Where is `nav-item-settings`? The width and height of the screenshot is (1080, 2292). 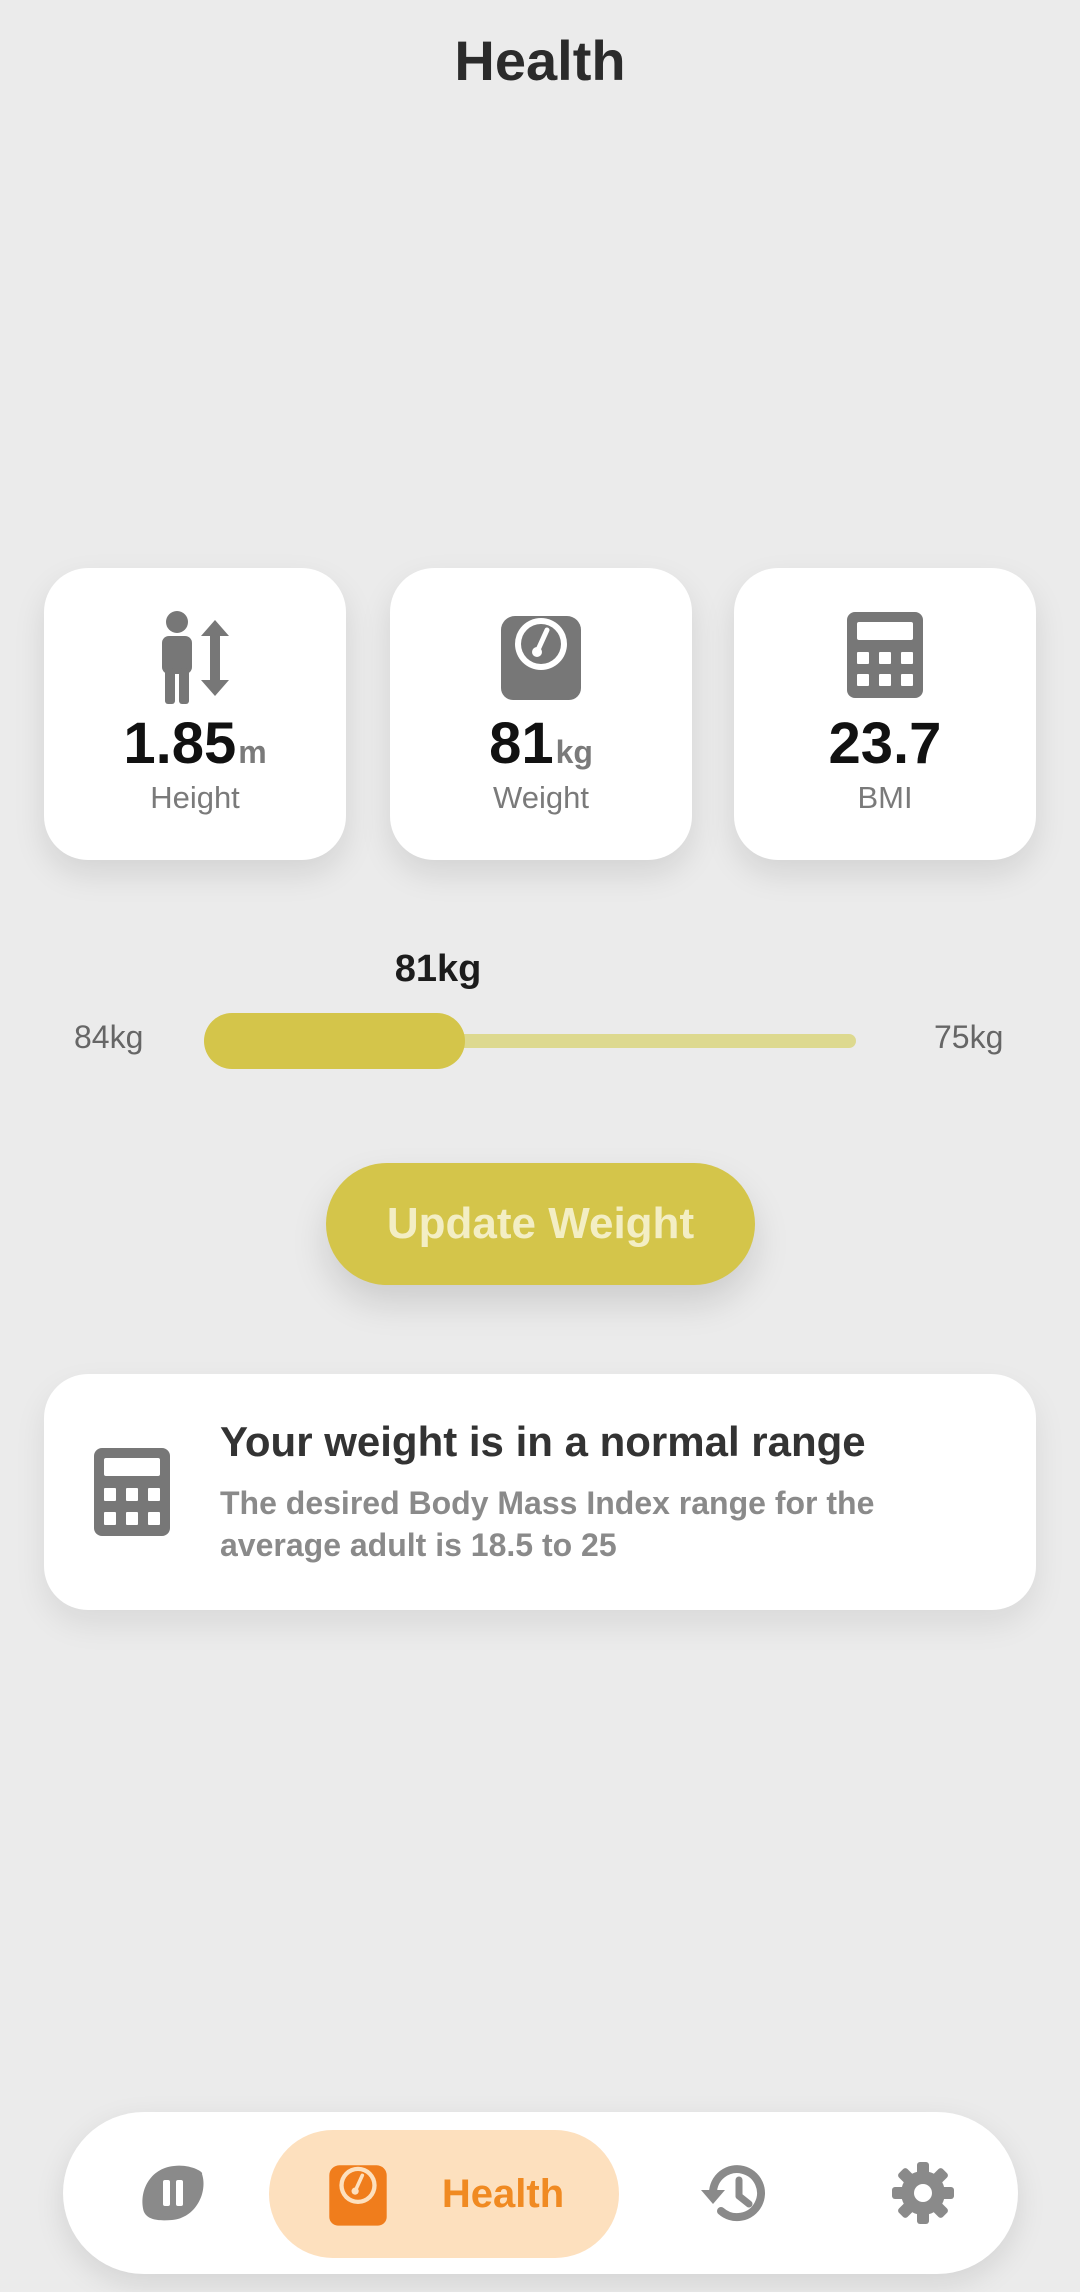 nav-item-settings is located at coordinates (923, 2193).